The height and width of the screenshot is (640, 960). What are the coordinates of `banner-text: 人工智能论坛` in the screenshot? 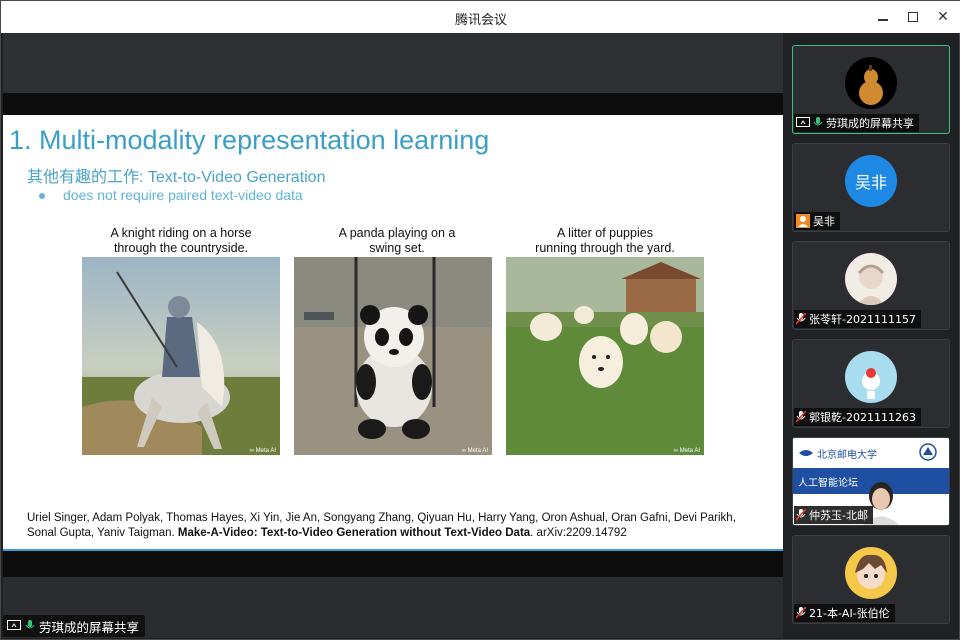 It's located at (828, 483).